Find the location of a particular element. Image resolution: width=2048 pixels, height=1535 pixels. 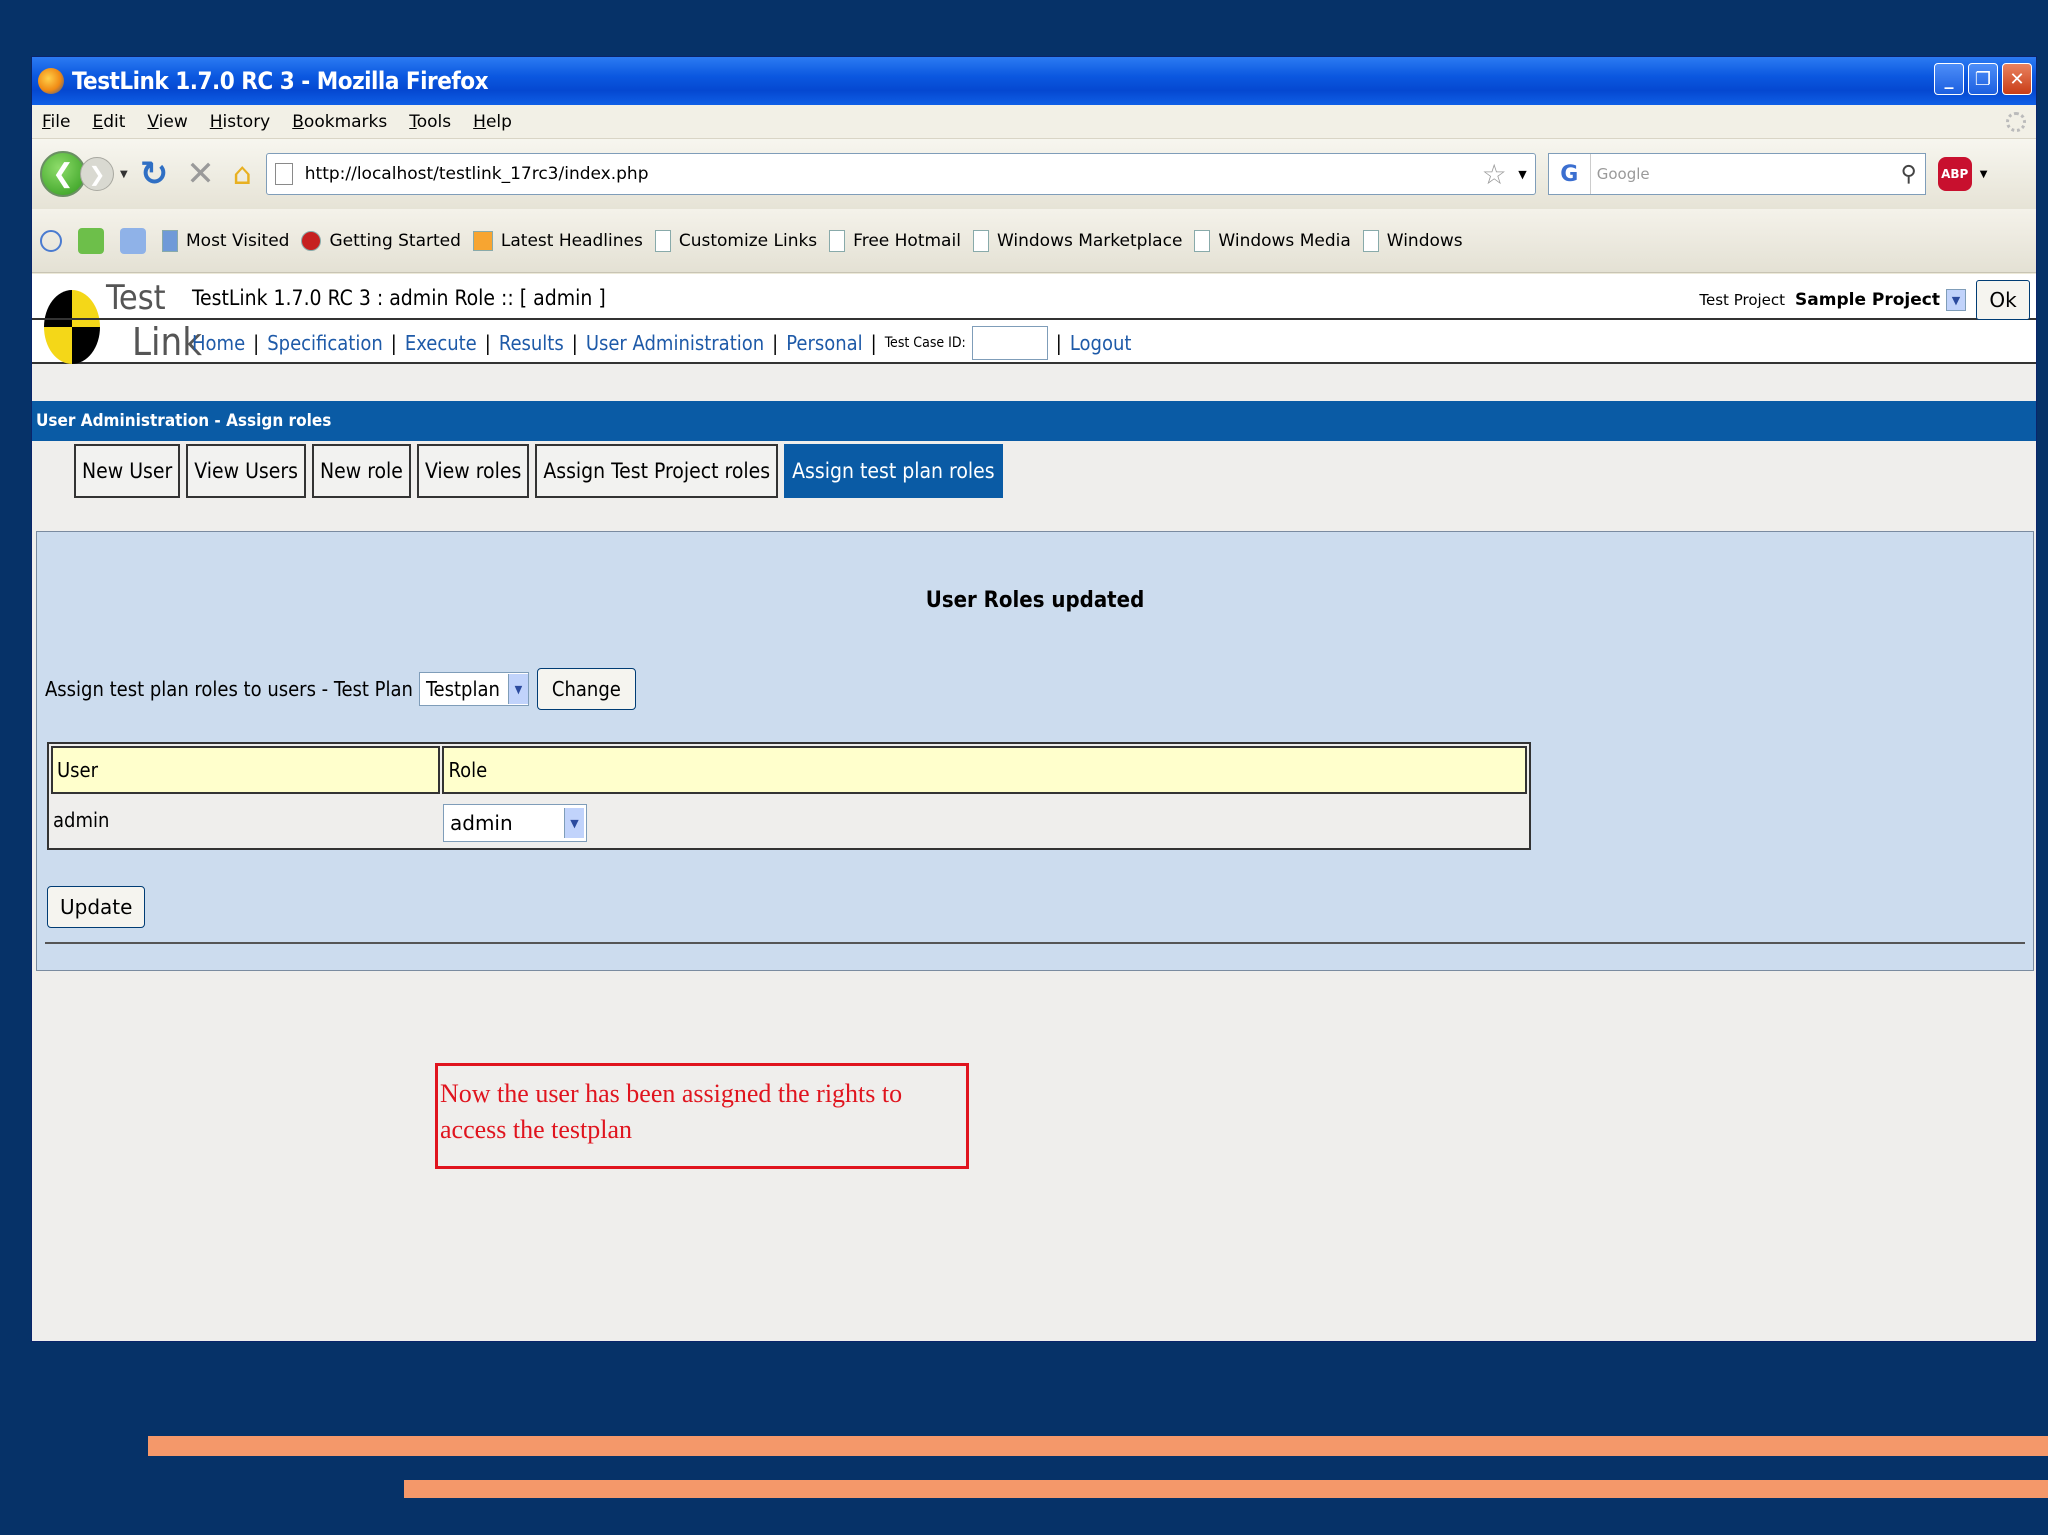

stop-icon: ✕ is located at coordinates (200, 174).